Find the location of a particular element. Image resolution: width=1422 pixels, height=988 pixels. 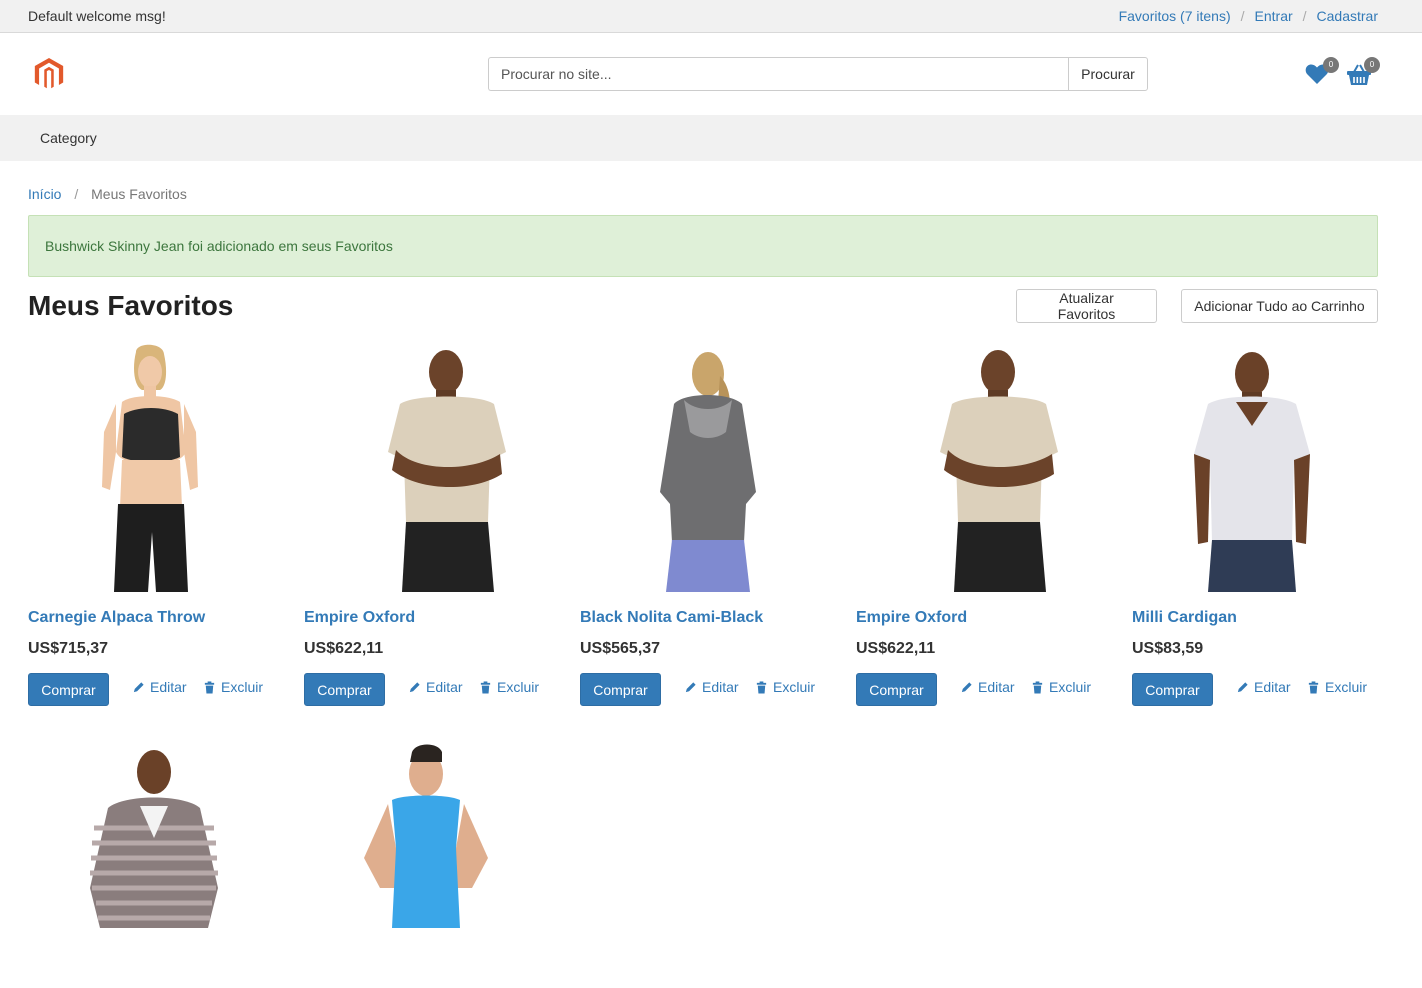

favorites-link: Favoritos (7 itens) is located at coordinates (1175, 16).